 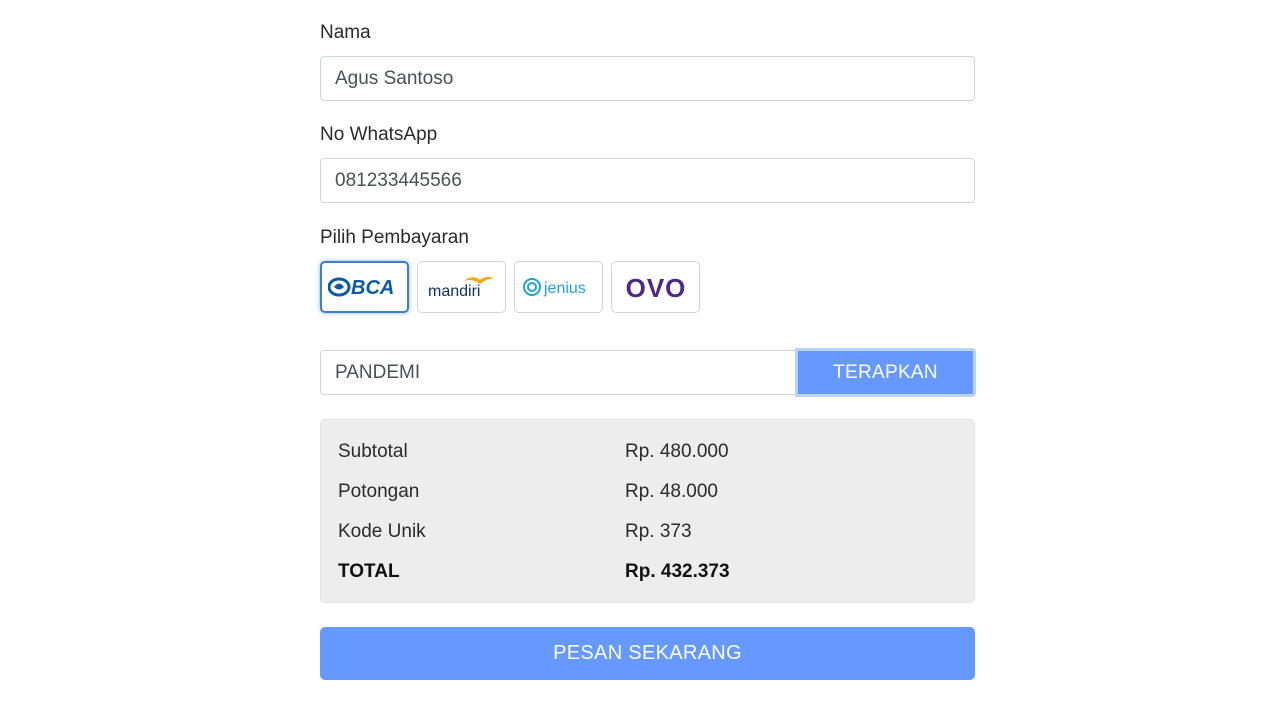 I want to click on jenius-logo-text: jenius, so click(x=564, y=288).